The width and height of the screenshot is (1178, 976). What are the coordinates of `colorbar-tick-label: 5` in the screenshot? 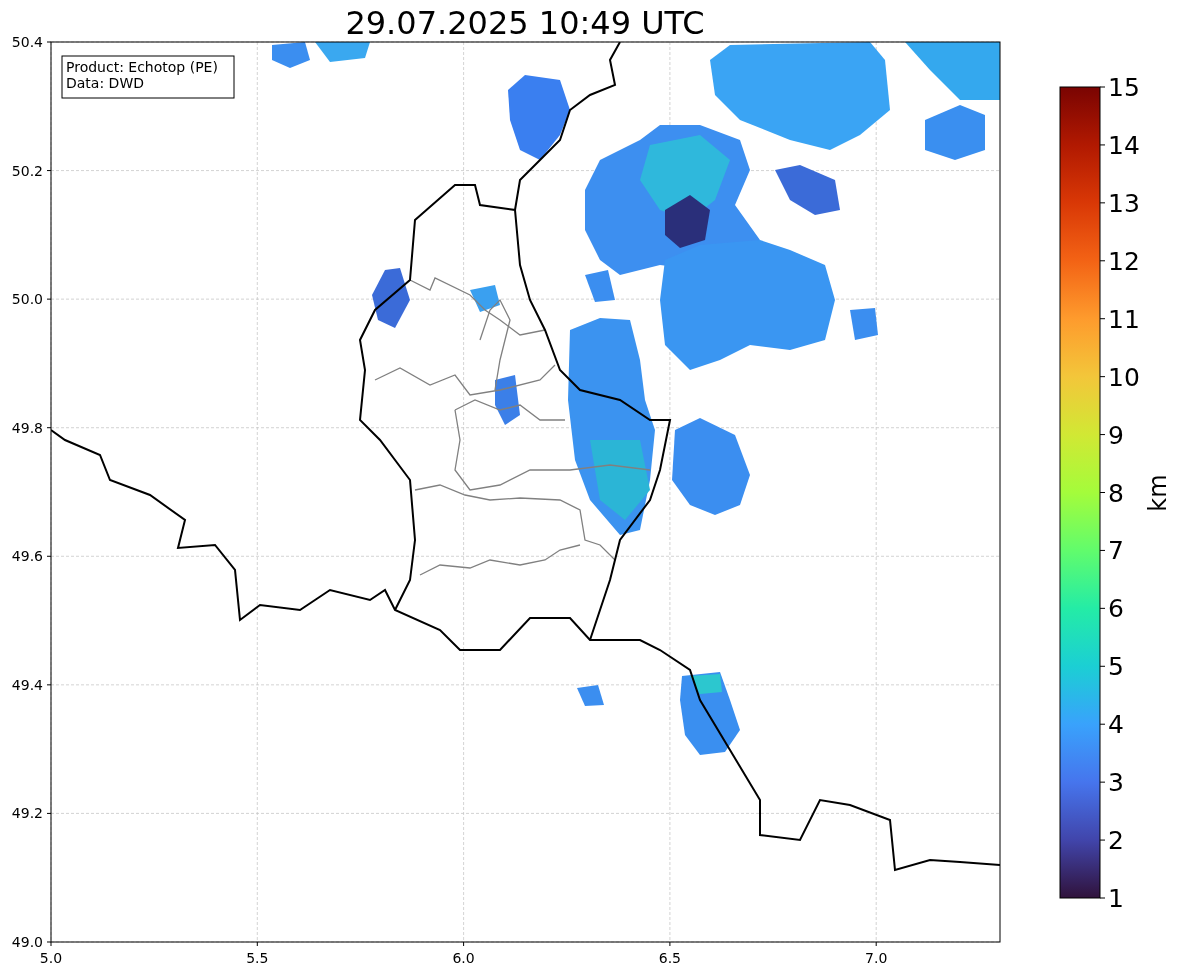 It's located at (1116, 667).